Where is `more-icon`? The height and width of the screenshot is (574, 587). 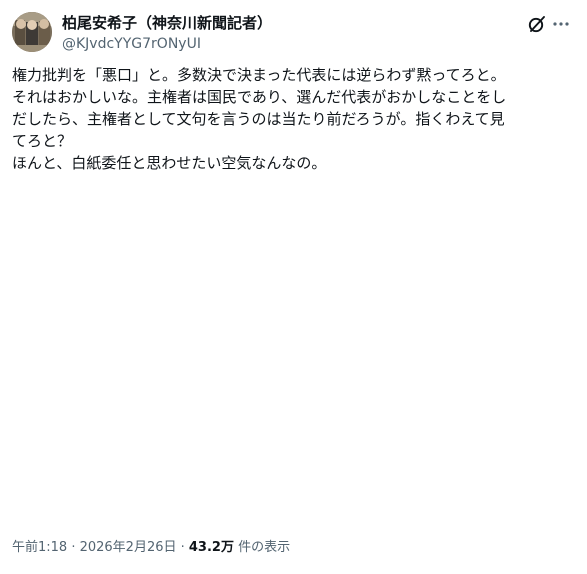
more-icon is located at coordinates (561, 24).